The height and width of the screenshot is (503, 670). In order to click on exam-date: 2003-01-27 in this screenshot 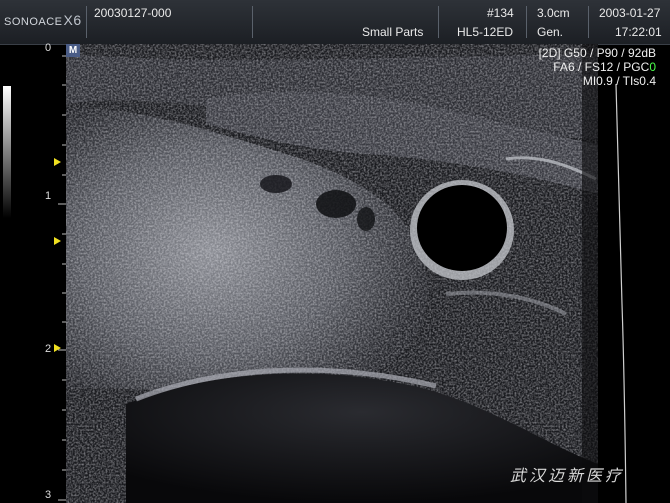, I will do `click(630, 13)`.